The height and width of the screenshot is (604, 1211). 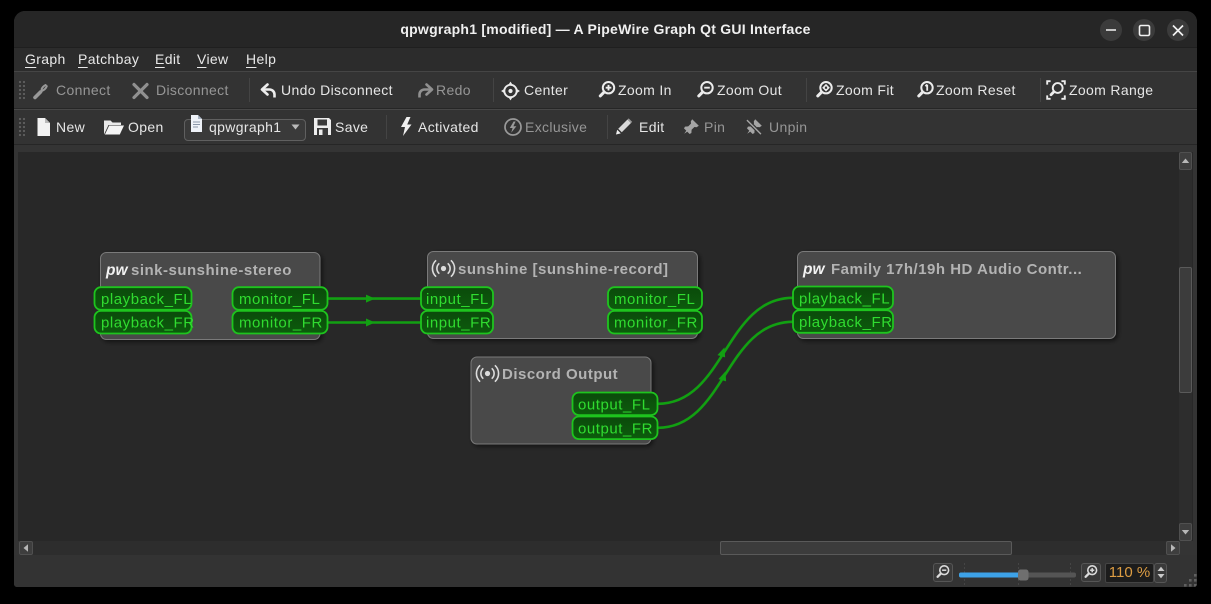 I want to click on svg-text: output_FR, so click(x=615, y=428).